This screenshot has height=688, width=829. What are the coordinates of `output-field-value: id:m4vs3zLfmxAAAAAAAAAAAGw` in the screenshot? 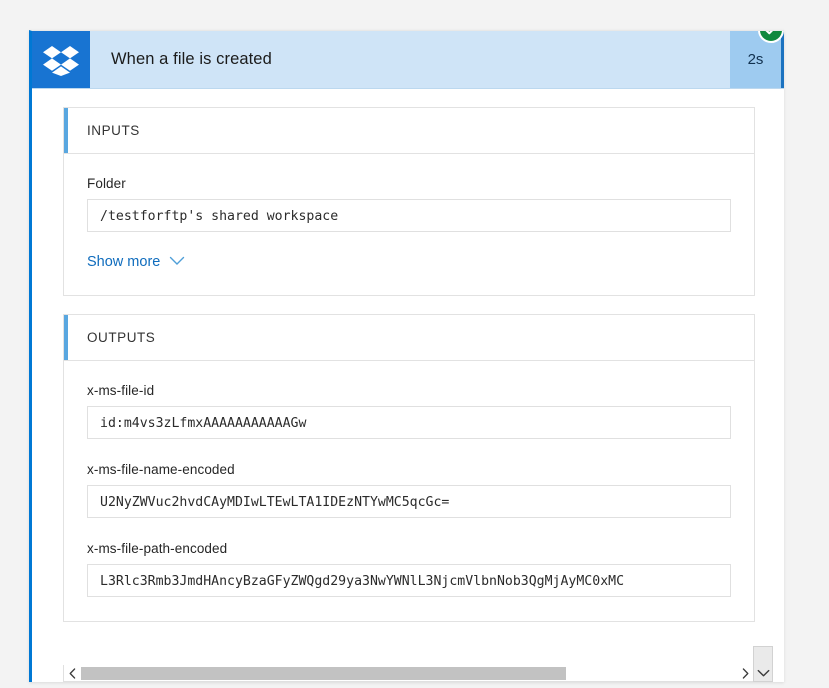 It's located at (409, 422).